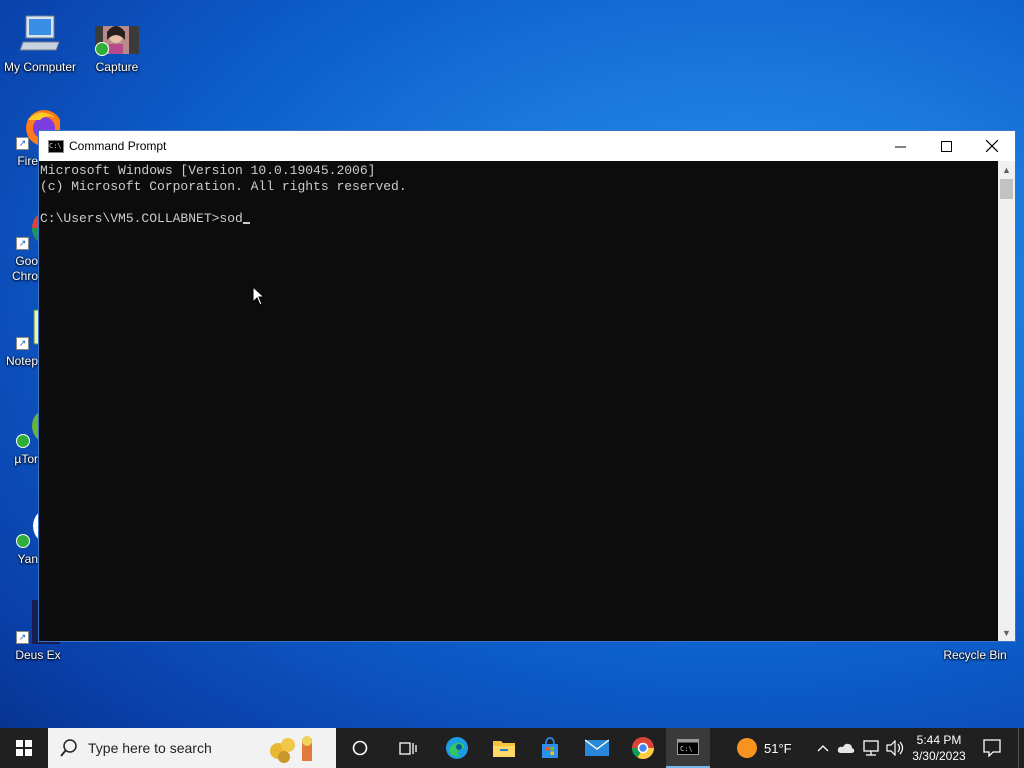  Describe the element at coordinates (1021, 748) in the screenshot. I see `show-desktop-button` at that location.